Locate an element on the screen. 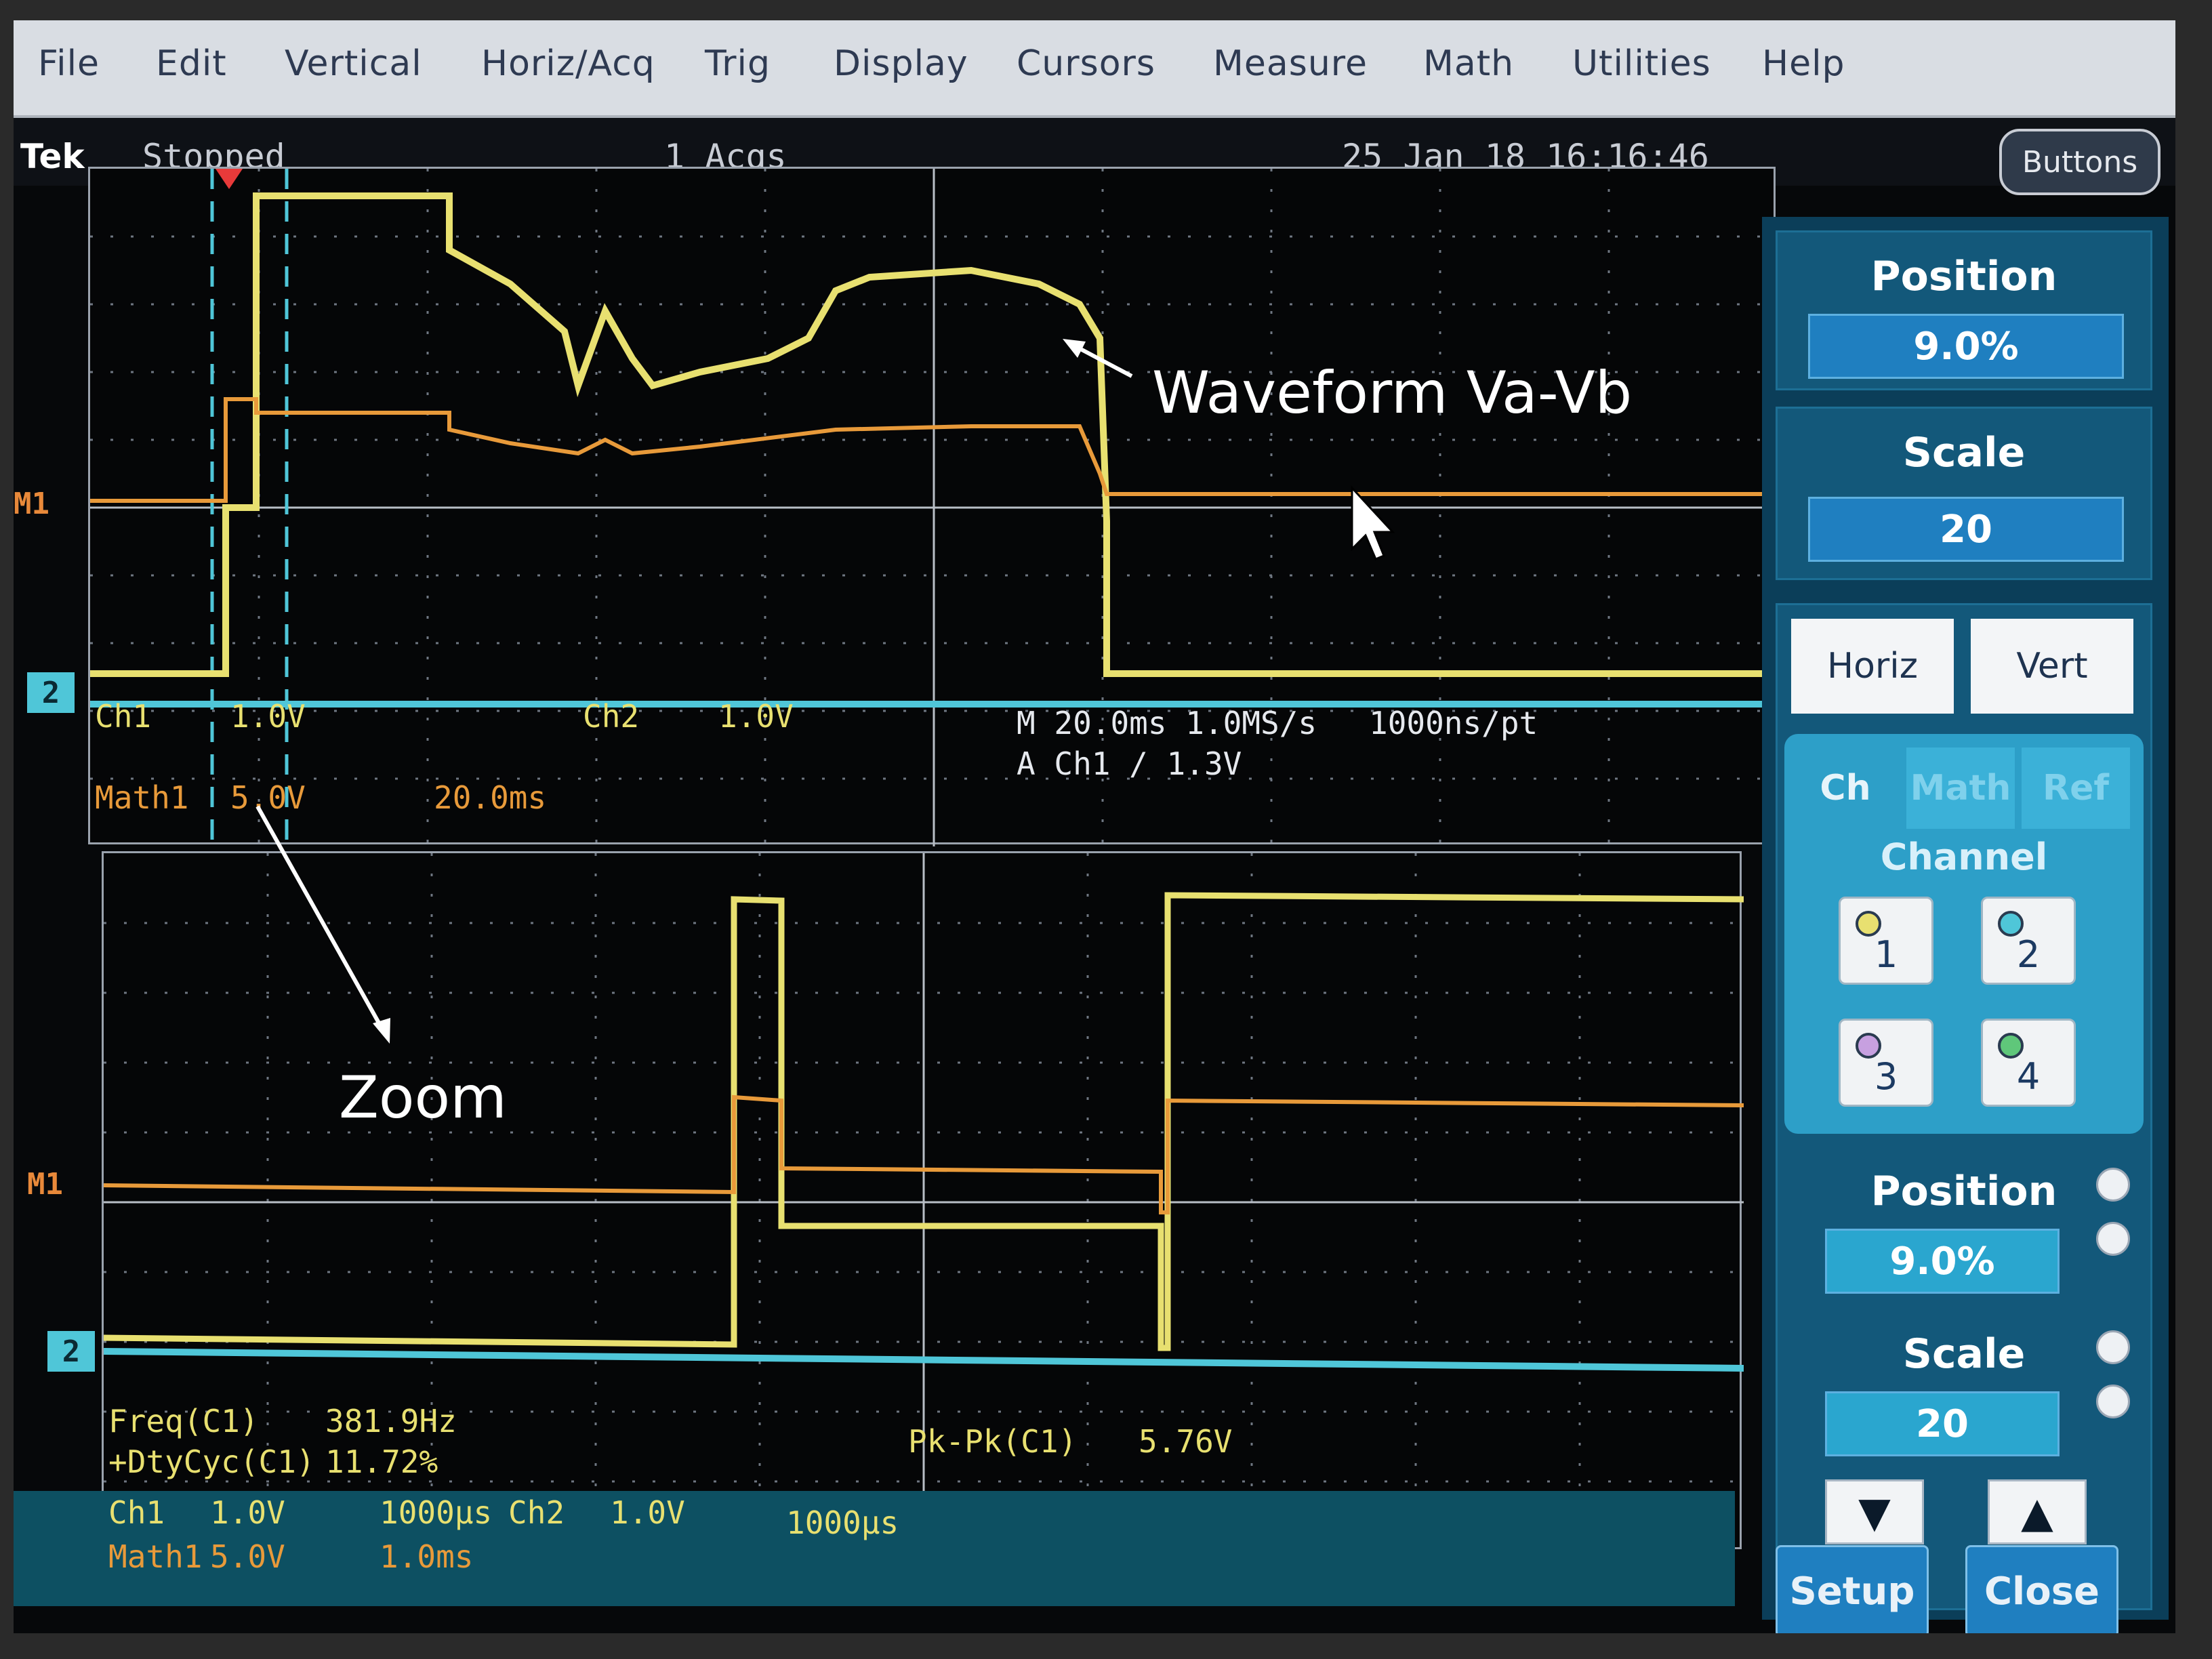  channel-1-button: 1 is located at coordinates (1886, 941).